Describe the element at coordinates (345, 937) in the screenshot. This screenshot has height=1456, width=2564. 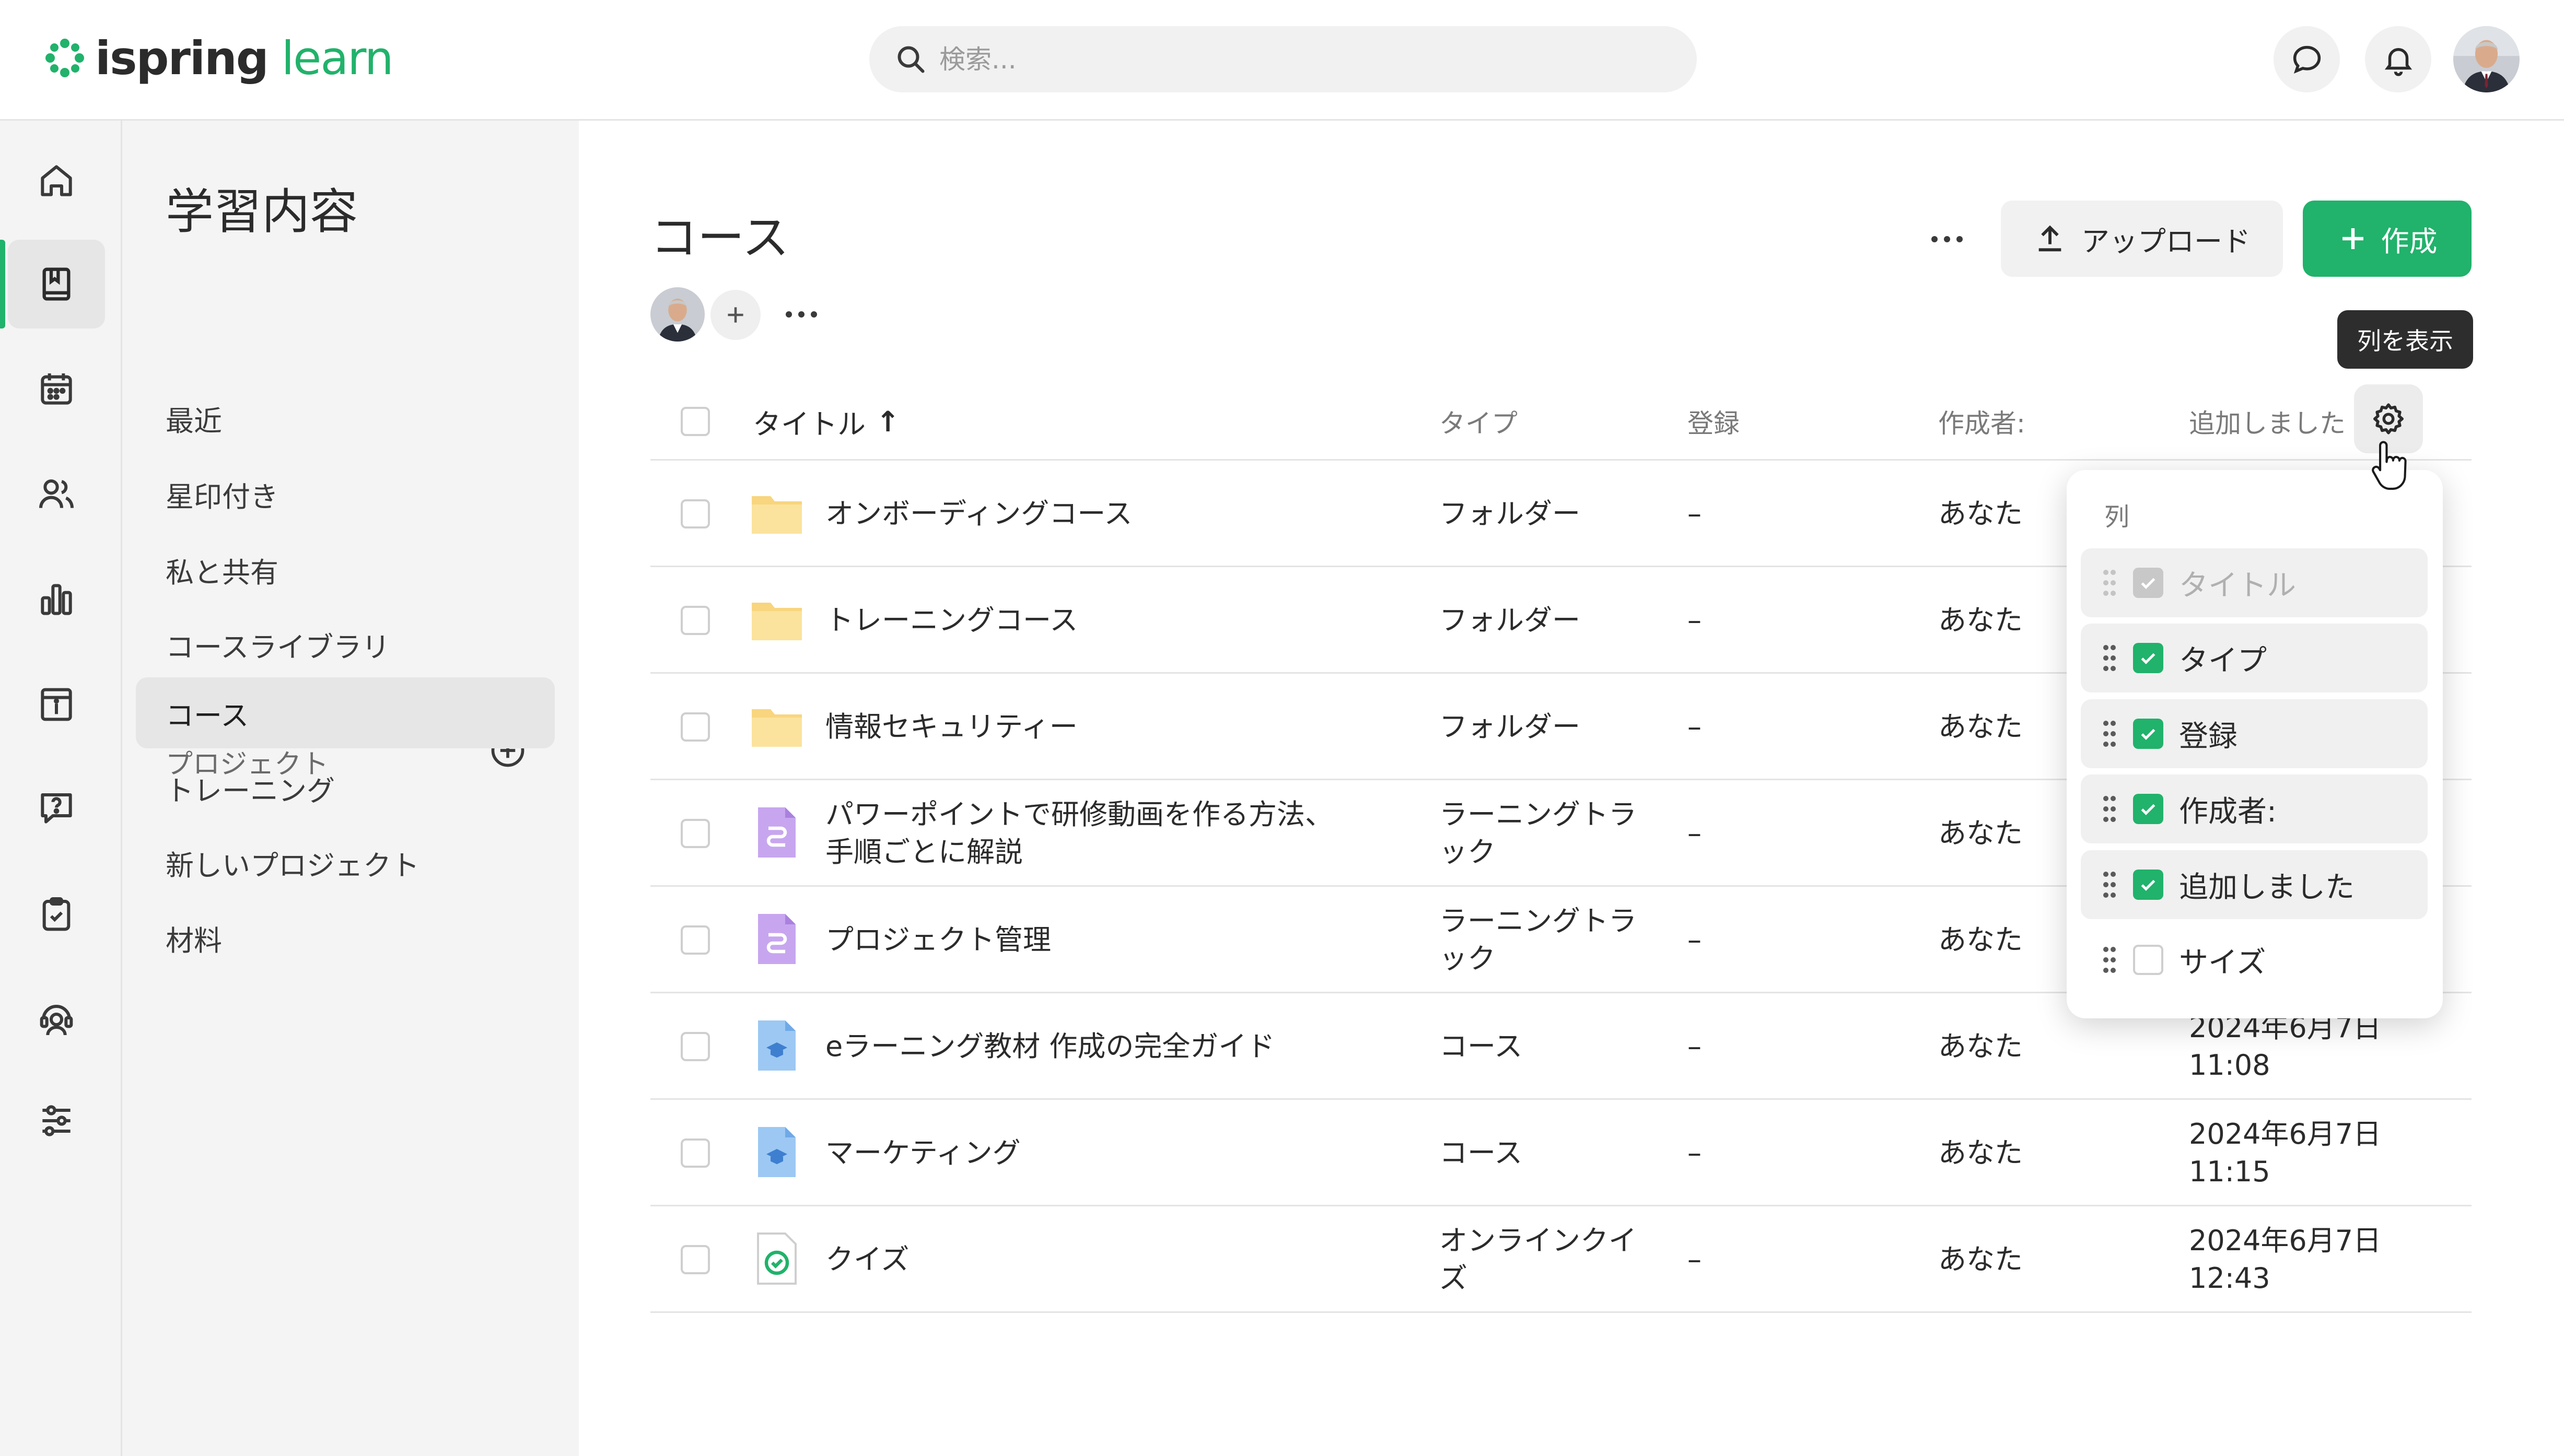
I see `nav-item-project-materials: 材料` at that location.